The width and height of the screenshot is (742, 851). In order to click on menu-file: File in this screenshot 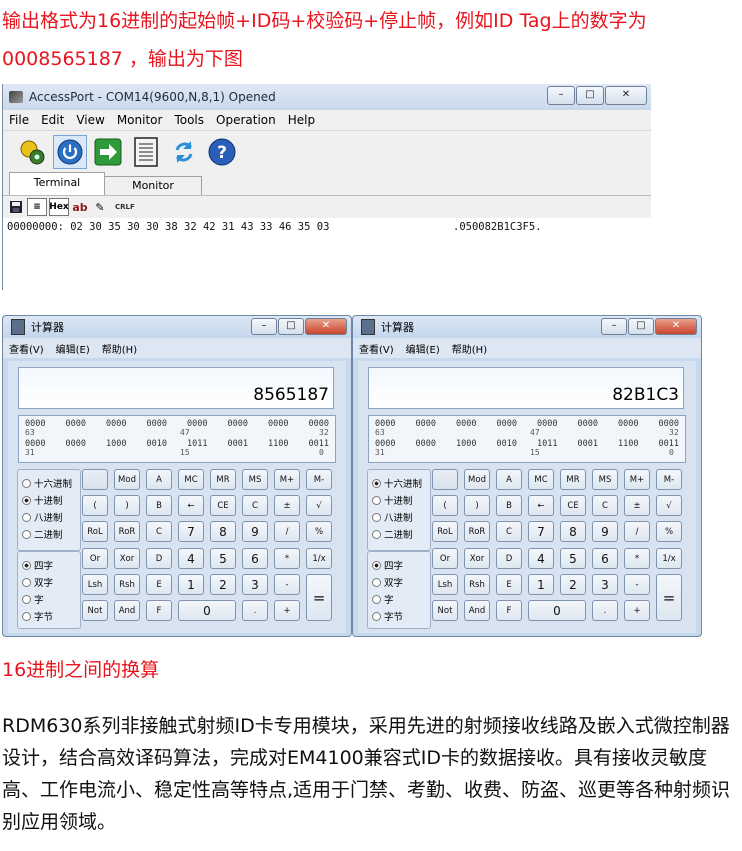, I will do `click(19, 120)`.